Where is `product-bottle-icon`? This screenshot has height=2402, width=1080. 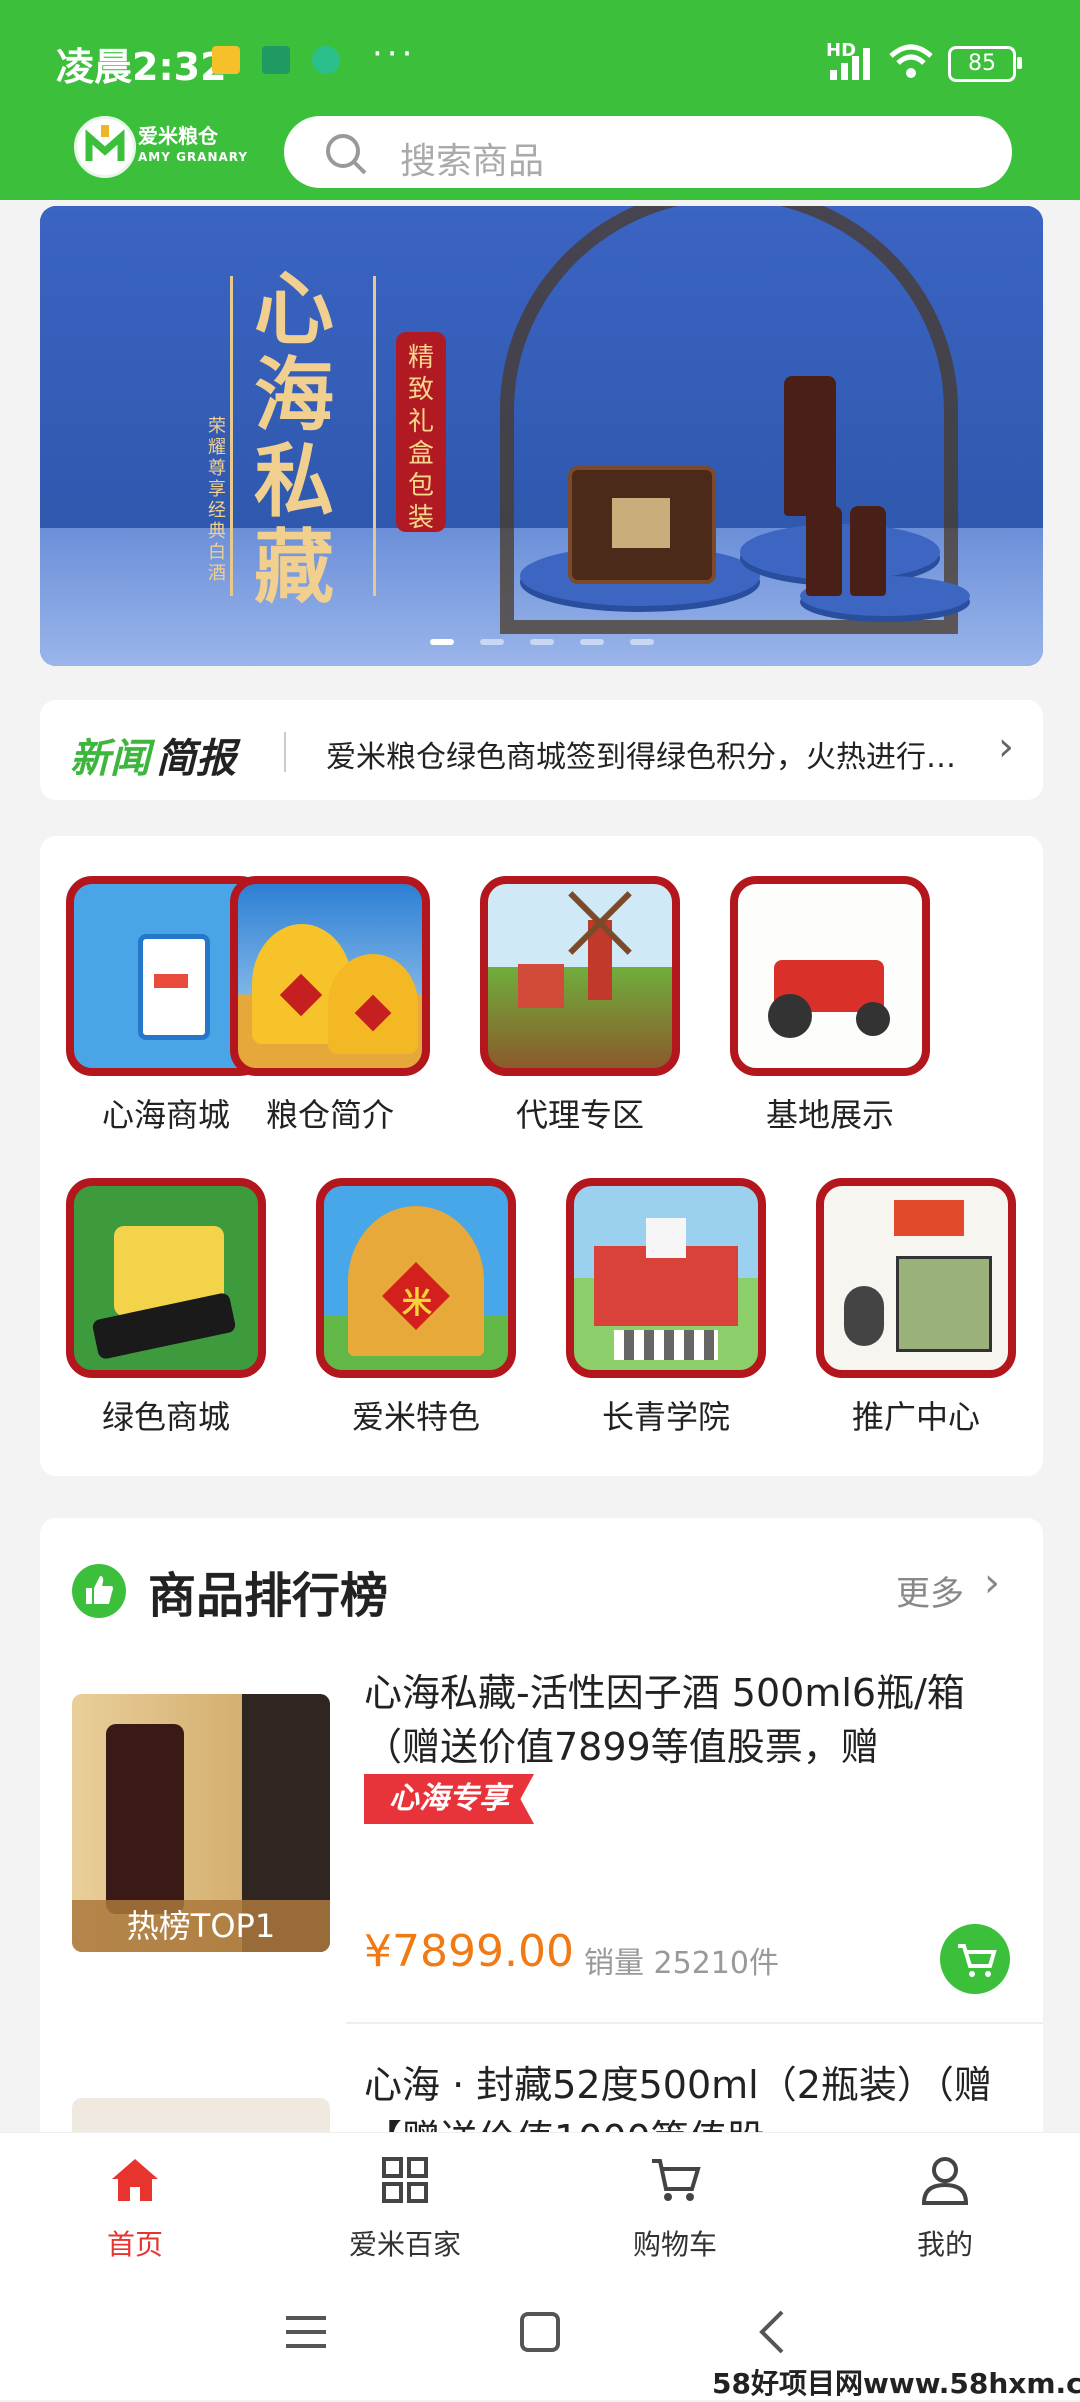
product-bottle-icon is located at coordinates (145, 1819).